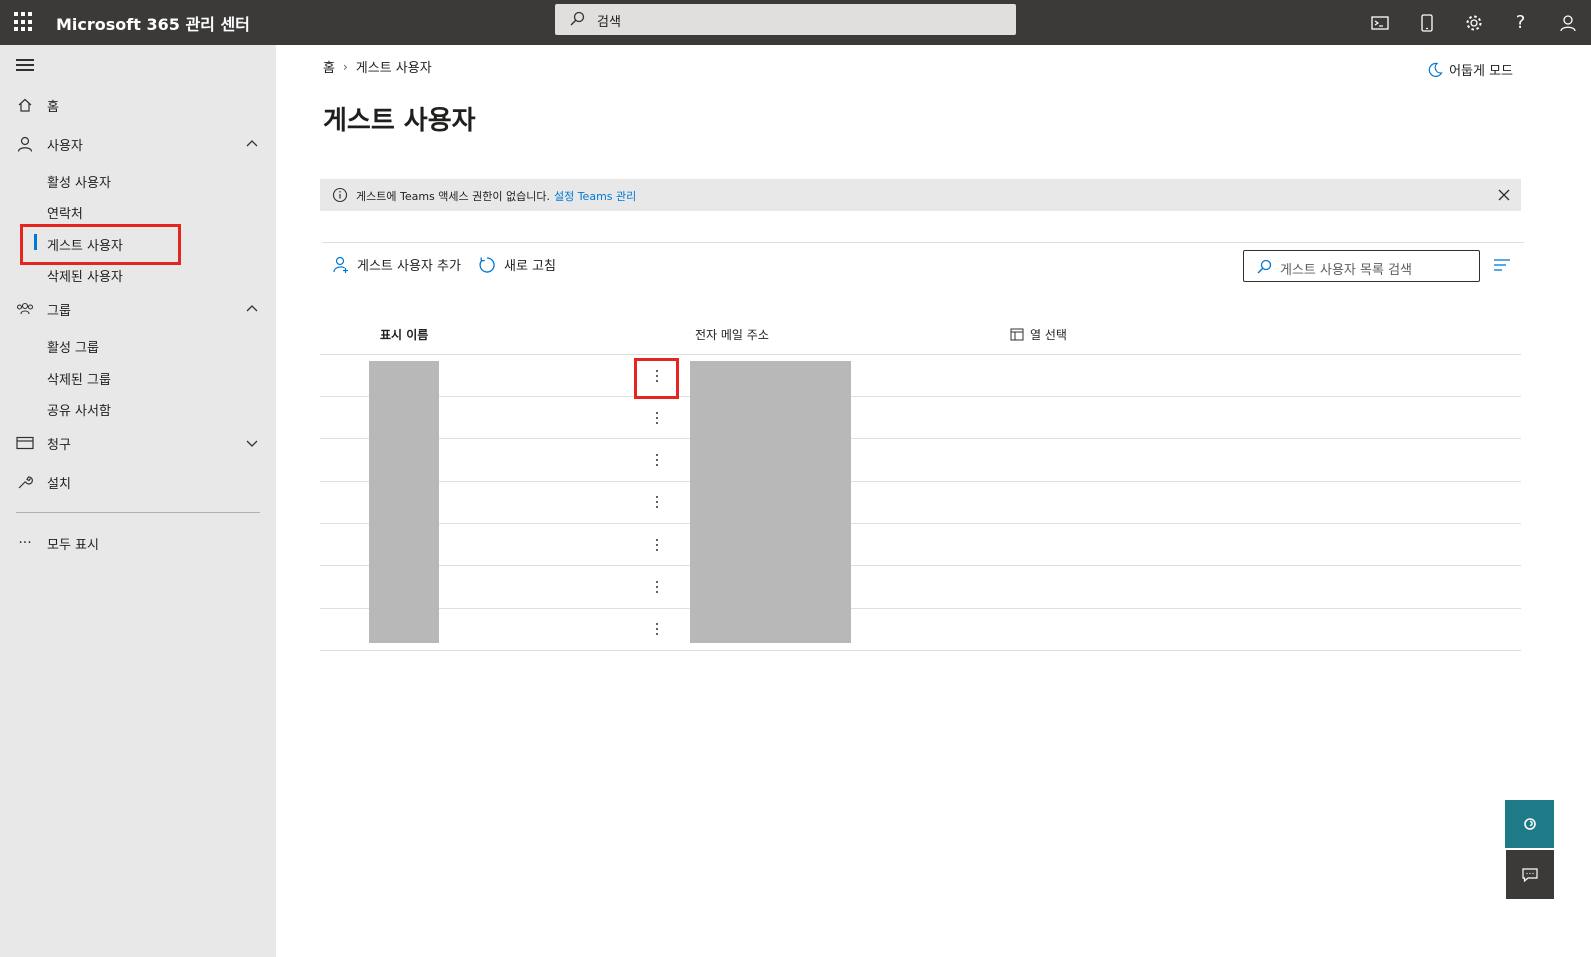 Image resolution: width=1591 pixels, height=957 pixels. I want to click on info-banner: 게스트에 Teams 액세스 권한이 없습니다. 설정 Teams 관리, so click(920, 195).